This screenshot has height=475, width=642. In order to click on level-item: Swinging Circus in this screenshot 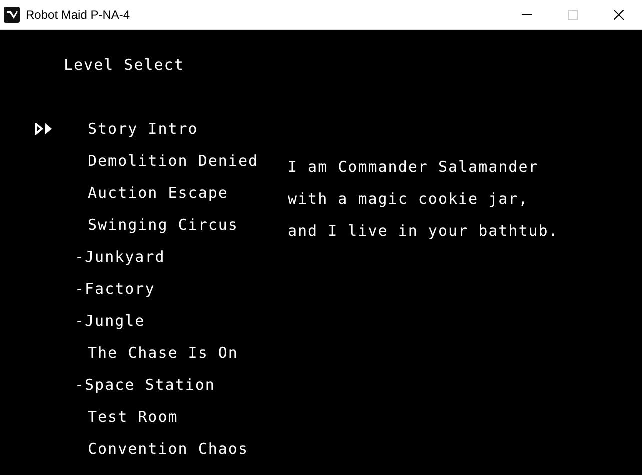, I will do `click(163, 225)`.